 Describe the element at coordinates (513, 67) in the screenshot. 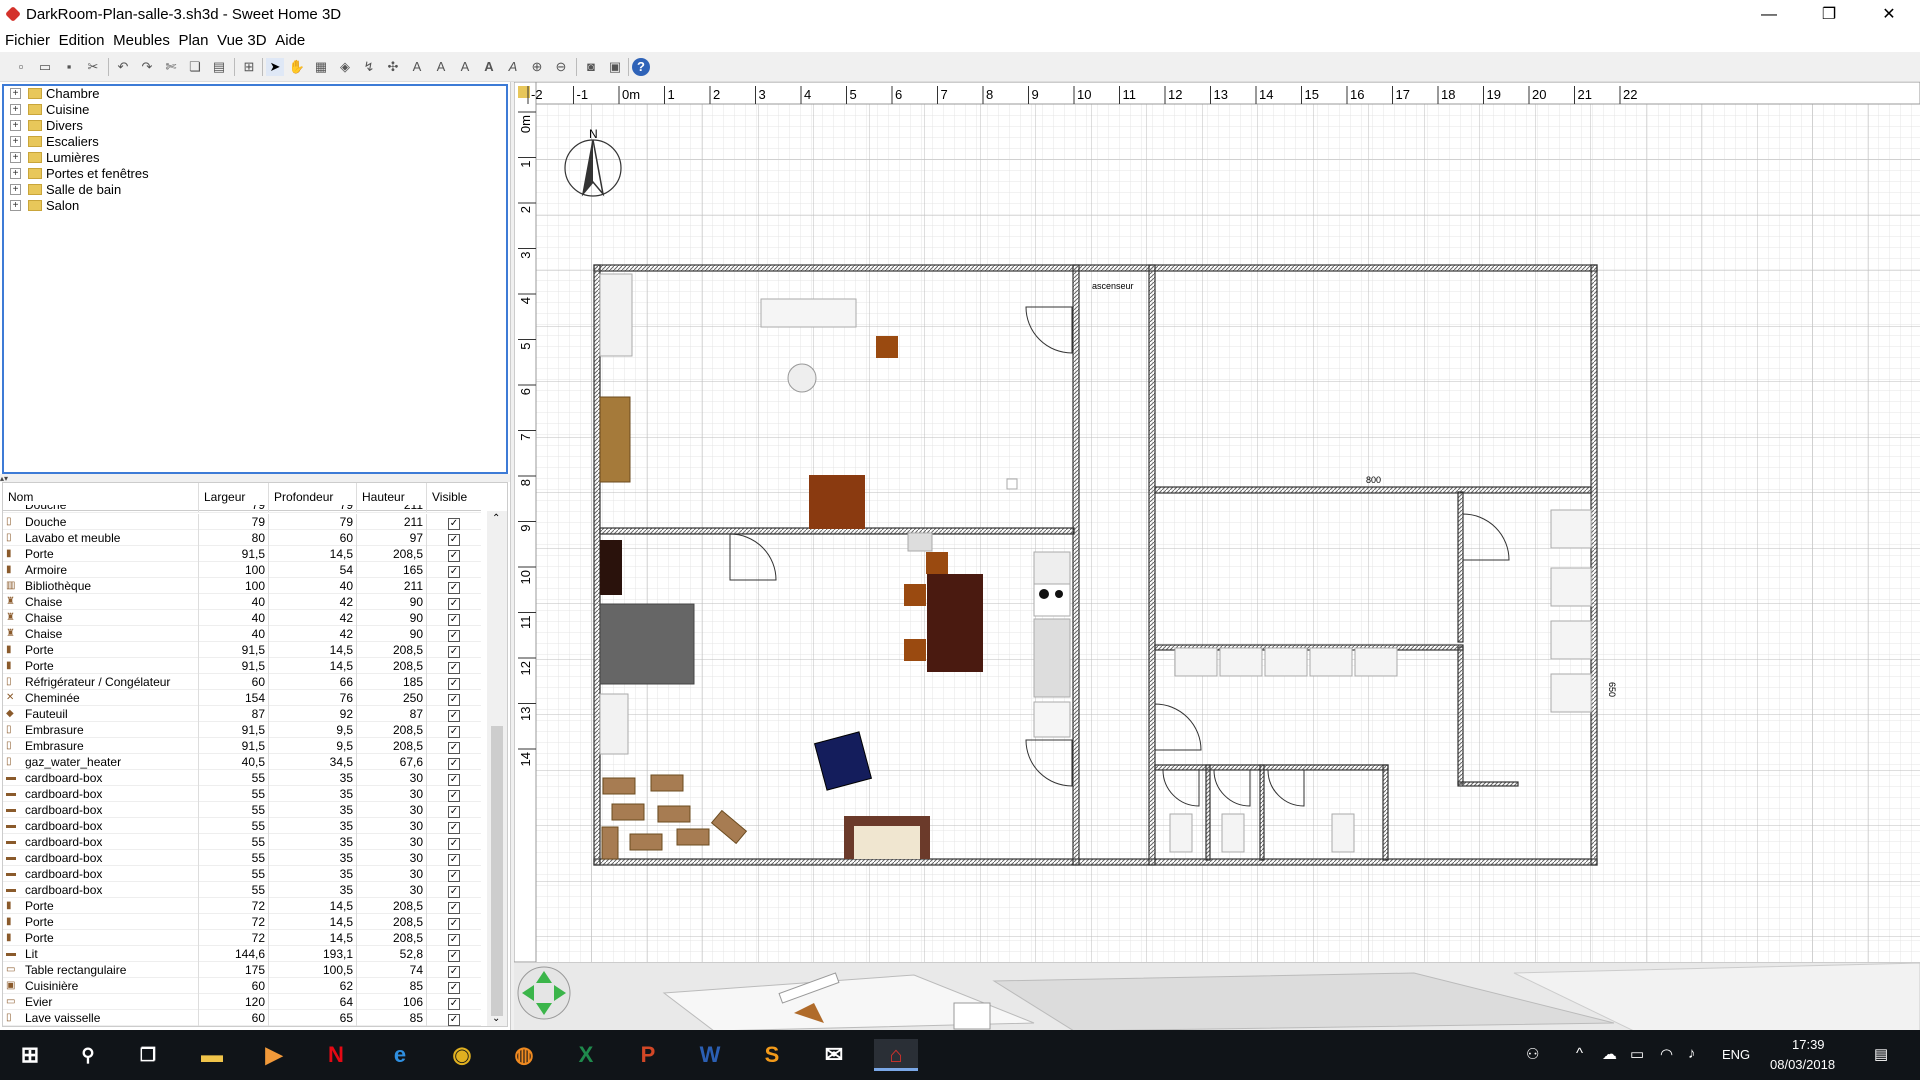

I see `italic-text-icon: A` at that location.